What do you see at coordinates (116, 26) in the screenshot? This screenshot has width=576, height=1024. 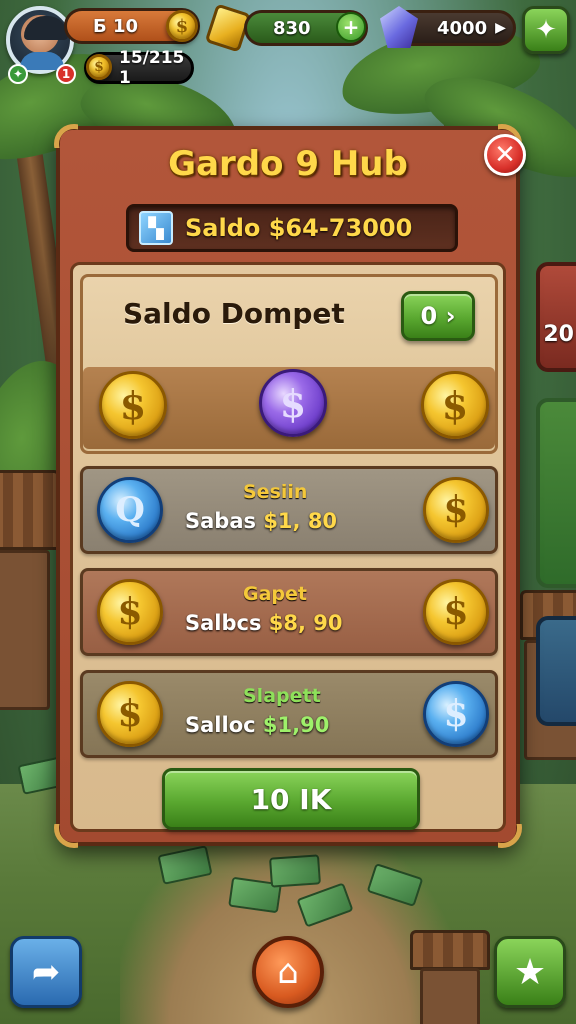 I see `level-value: Б 10` at bounding box center [116, 26].